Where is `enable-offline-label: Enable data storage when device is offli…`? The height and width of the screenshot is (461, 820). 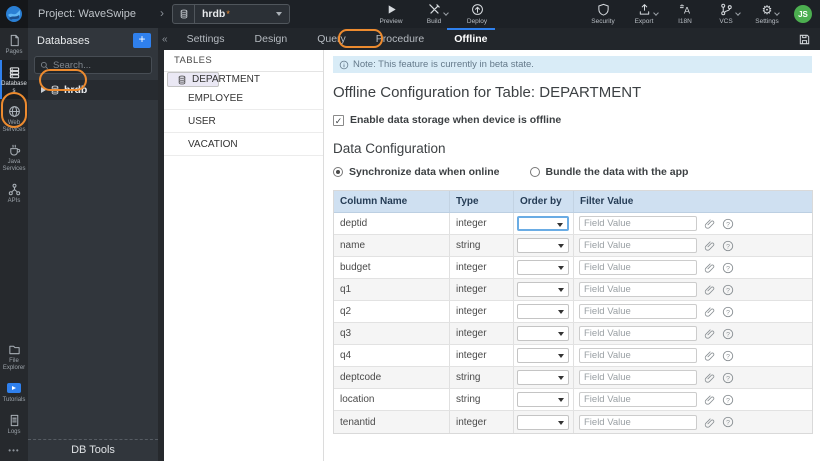 enable-offline-label: Enable data storage when device is offli… is located at coordinates (456, 120).